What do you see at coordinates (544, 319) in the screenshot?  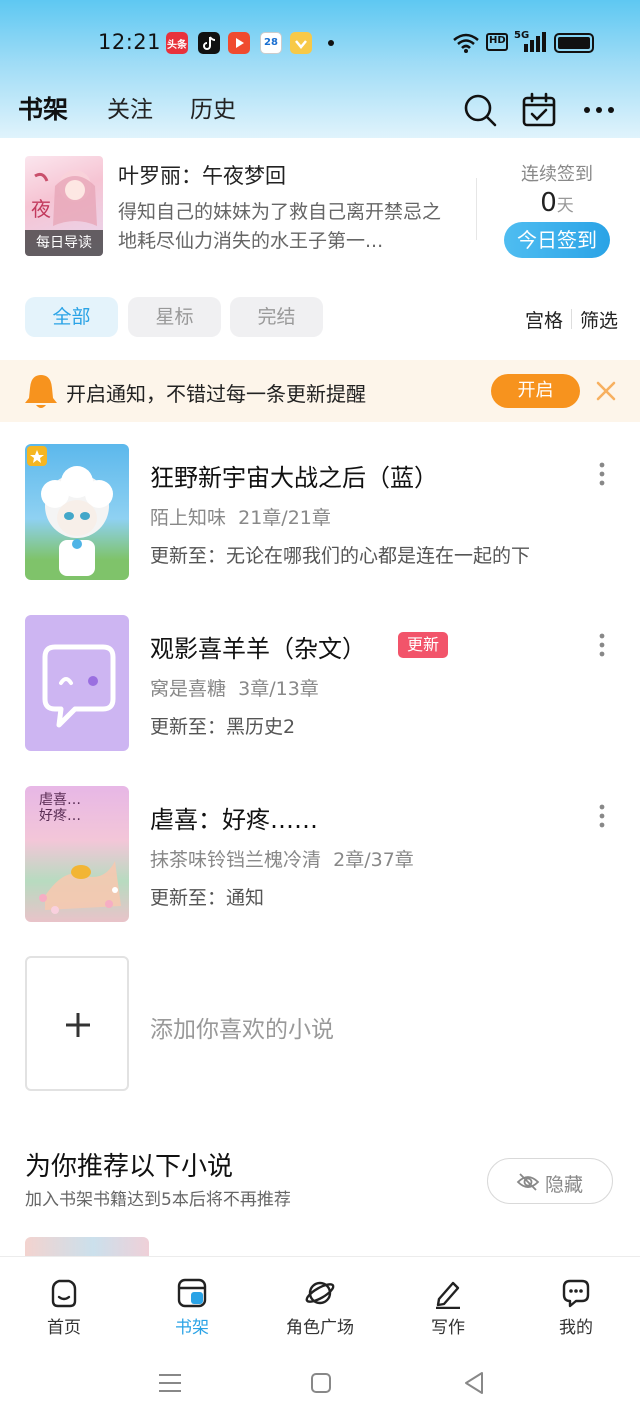 I see `grid-view-toggle: 宫格` at bounding box center [544, 319].